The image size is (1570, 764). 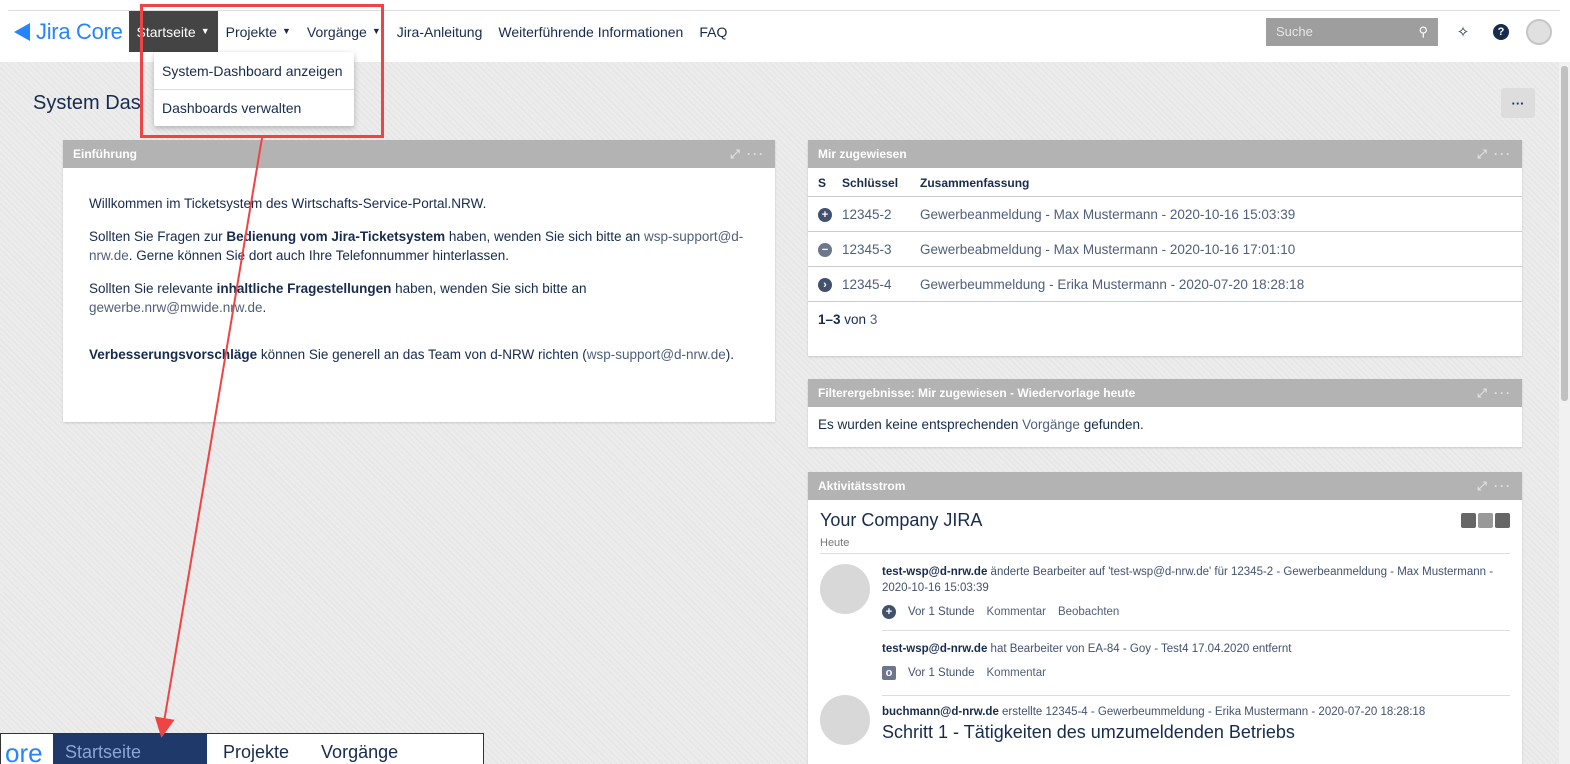 I want to click on gadget-header: Aktivitätsstrom ⤢ ···, so click(x=1165, y=486).